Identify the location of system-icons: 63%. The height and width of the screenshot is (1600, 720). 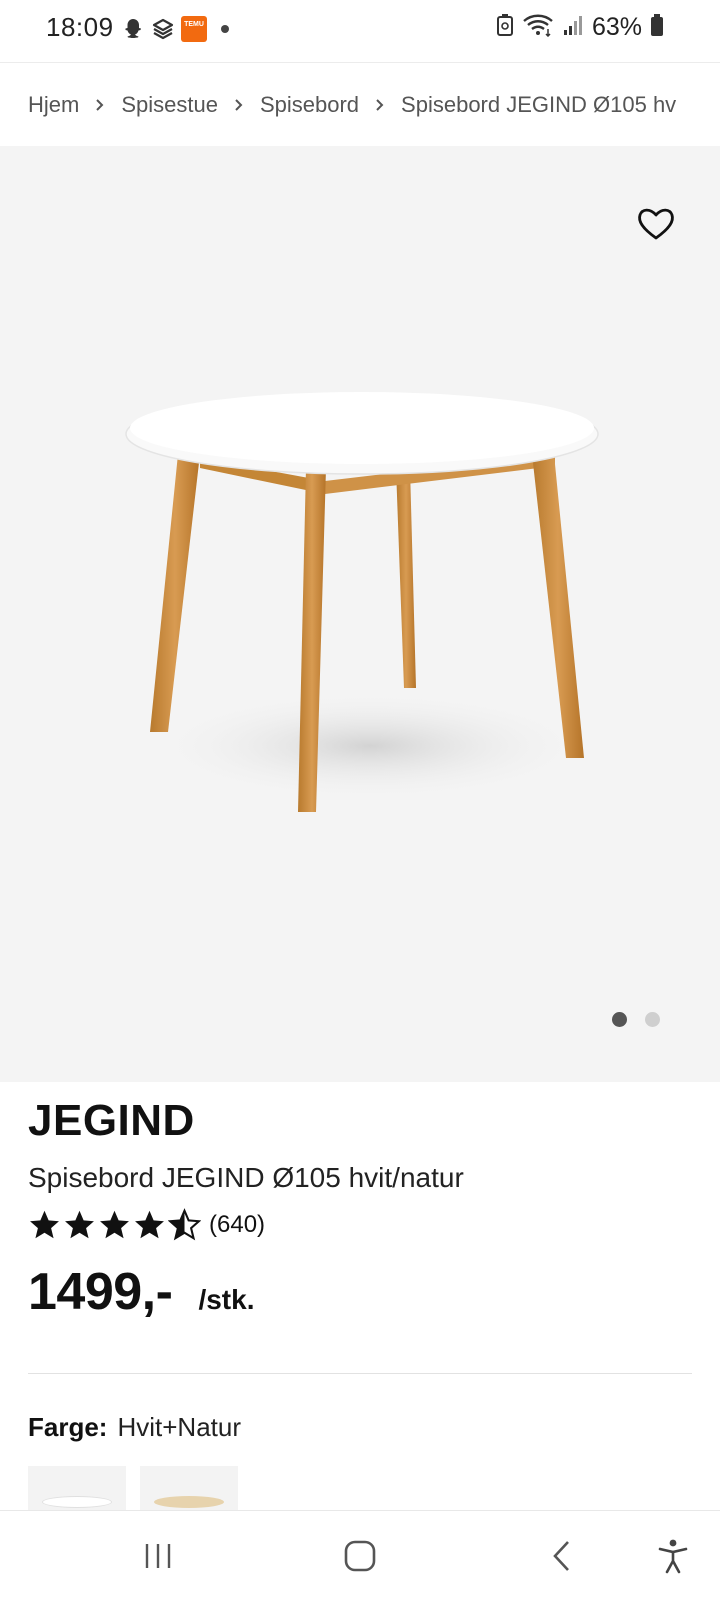
(580, 27).